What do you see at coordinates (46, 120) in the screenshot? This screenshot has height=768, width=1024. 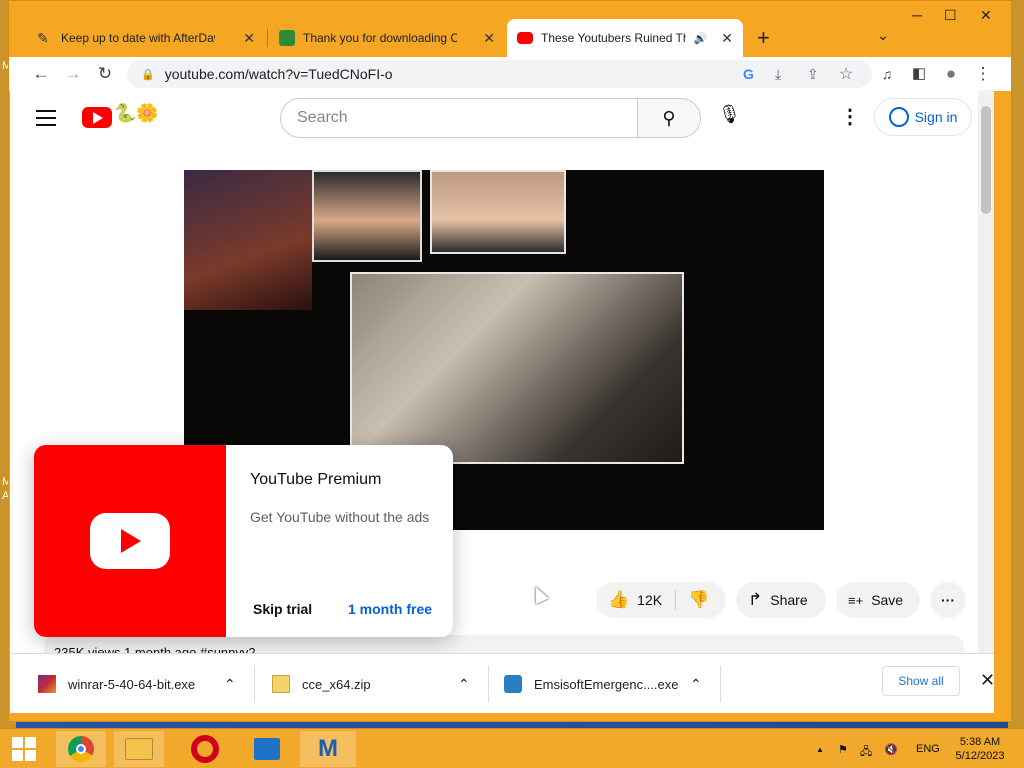 I see `hamburger-menu-icon` at bounding box center [46, 120].